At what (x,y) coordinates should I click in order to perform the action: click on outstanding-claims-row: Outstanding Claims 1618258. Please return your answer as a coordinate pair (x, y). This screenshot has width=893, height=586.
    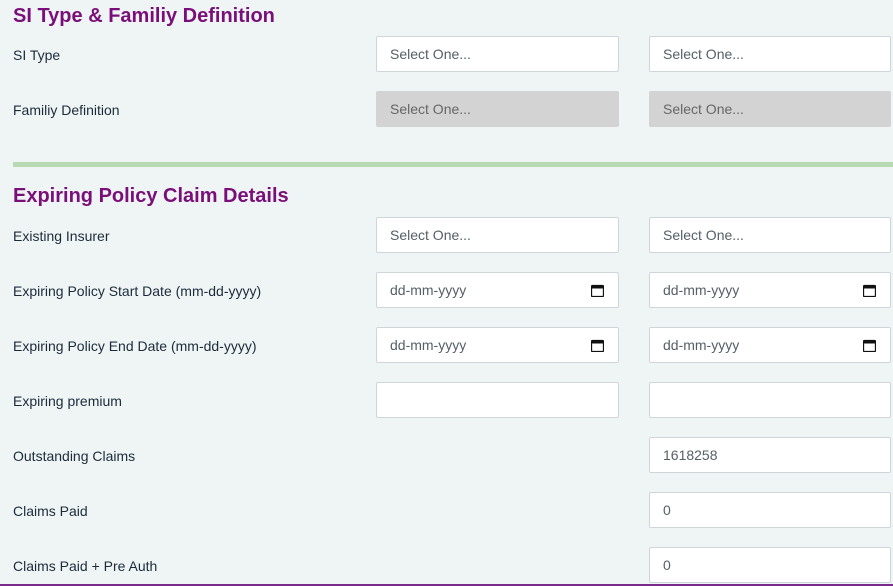
    Looking at the image, I should click on (446, 456).